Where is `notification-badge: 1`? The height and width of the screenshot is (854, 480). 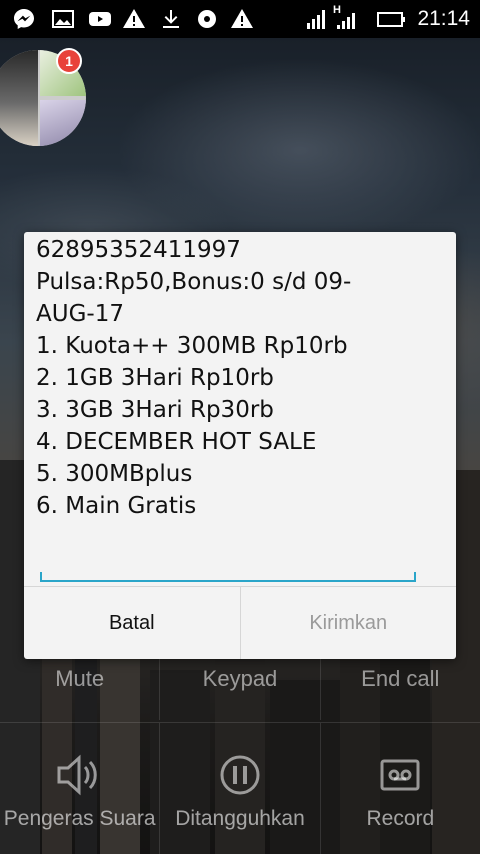
notification-badge: 1 is located at coordinates (69, 61).